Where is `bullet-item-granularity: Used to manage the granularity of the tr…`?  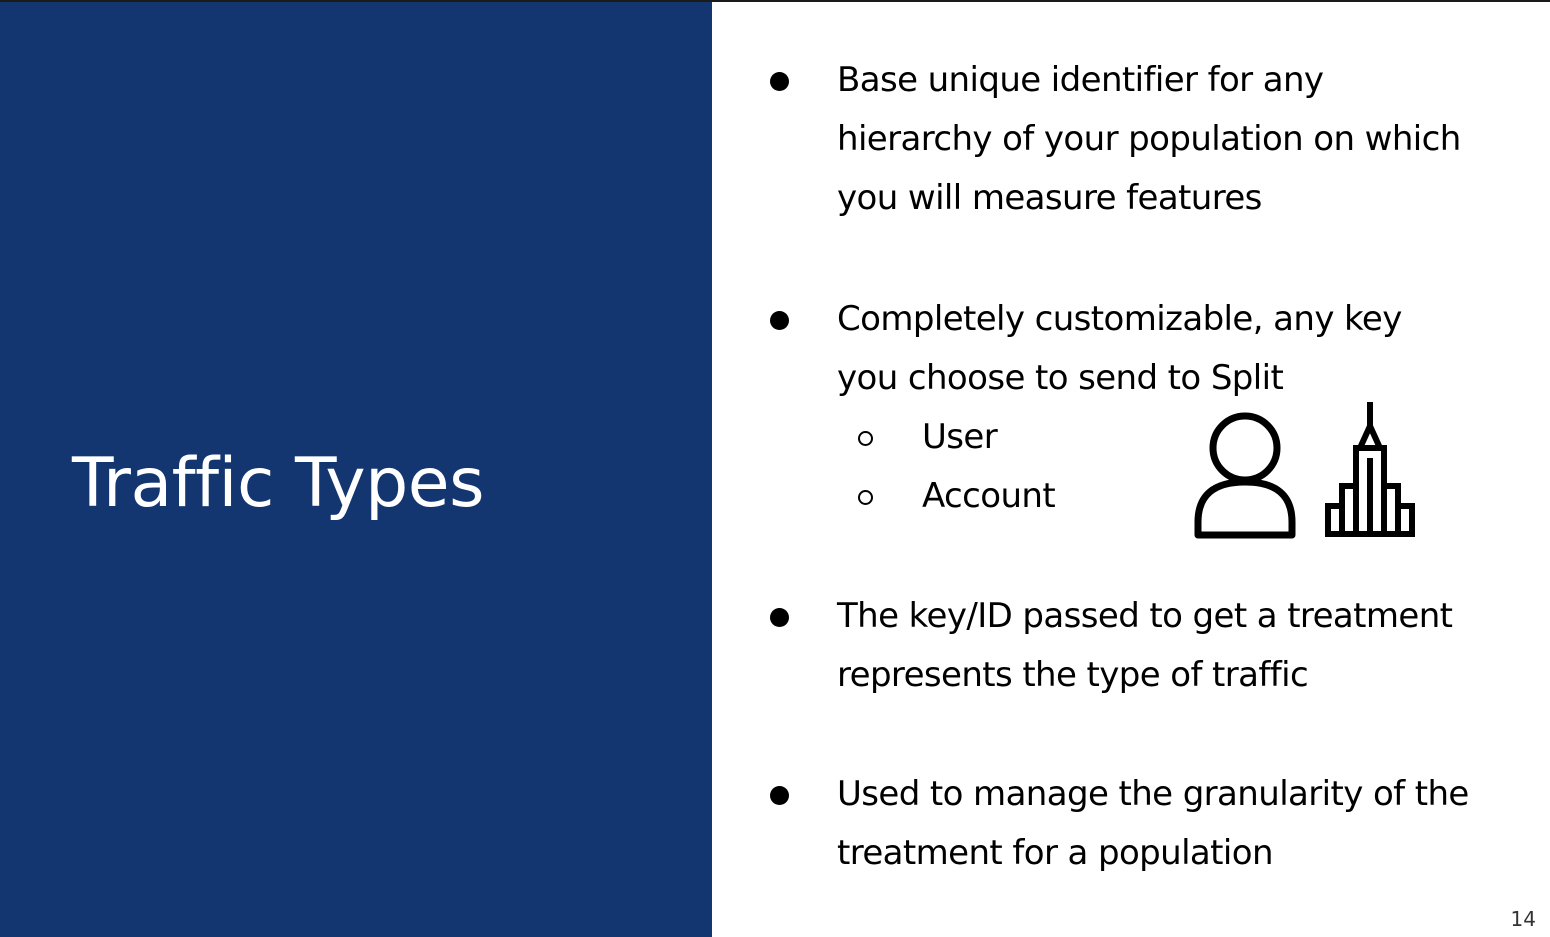 bullet-item-granularity: Used to manage the granularity of the tr… is located at coordinates (1187, 824).